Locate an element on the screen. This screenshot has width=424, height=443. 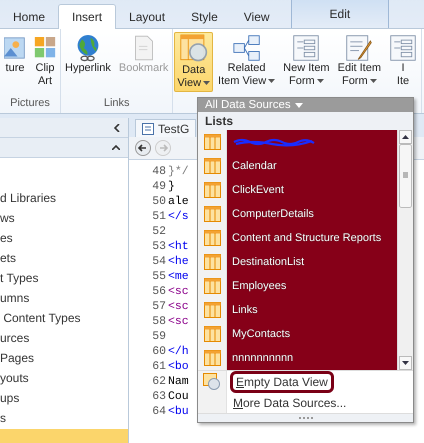
line-number: 51 is located at coordinates (159, 216).